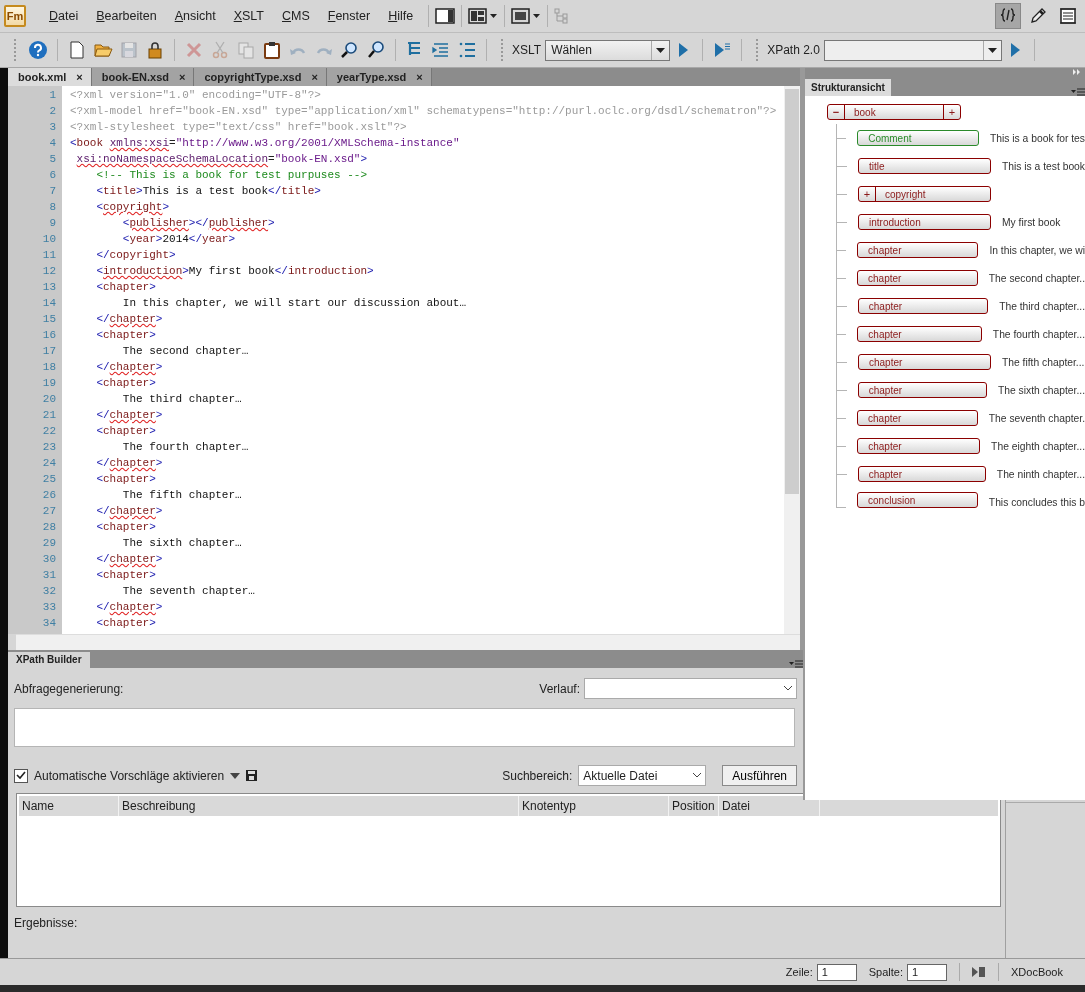 The height and width of the screenshot is (992, 1085). I want to click on numbered-list-icon, so click(467, 50).